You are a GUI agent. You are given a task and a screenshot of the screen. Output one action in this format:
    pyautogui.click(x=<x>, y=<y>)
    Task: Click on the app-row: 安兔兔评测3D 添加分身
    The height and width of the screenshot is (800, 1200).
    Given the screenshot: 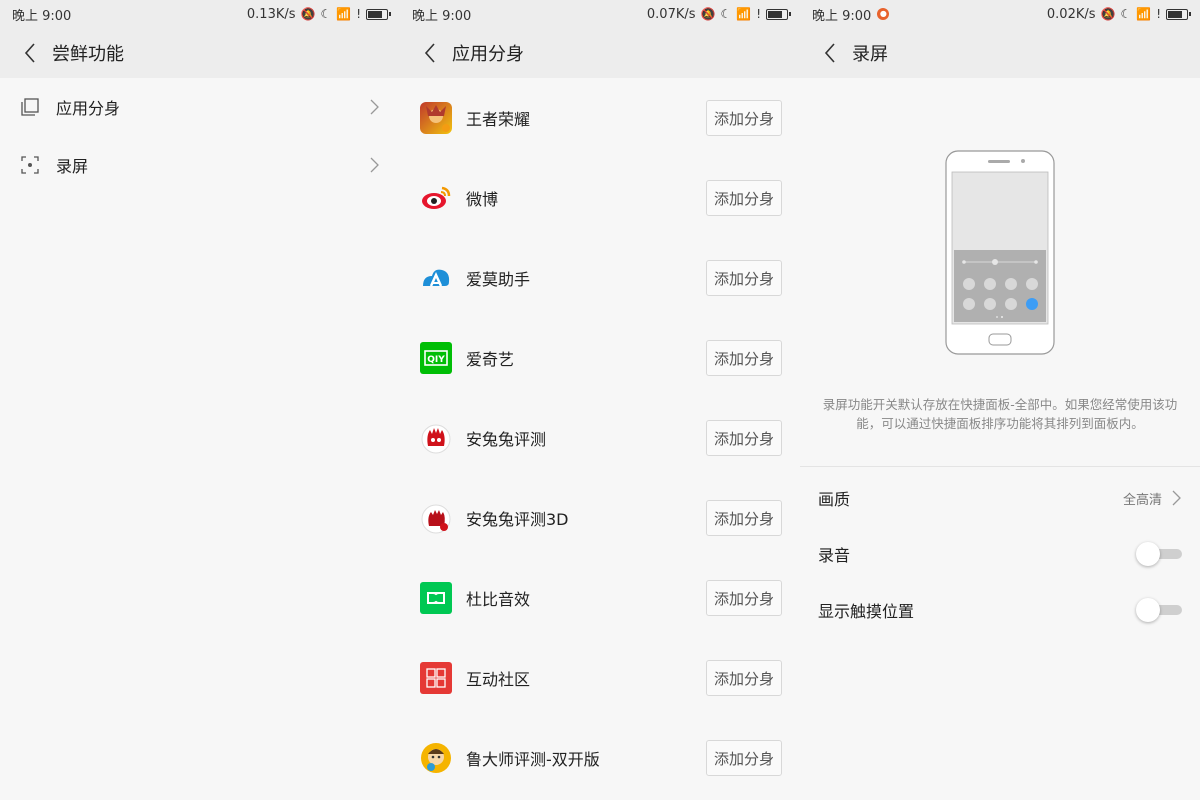 What is the action you would take?
    pyautogui.click(x=600, y=518)
    